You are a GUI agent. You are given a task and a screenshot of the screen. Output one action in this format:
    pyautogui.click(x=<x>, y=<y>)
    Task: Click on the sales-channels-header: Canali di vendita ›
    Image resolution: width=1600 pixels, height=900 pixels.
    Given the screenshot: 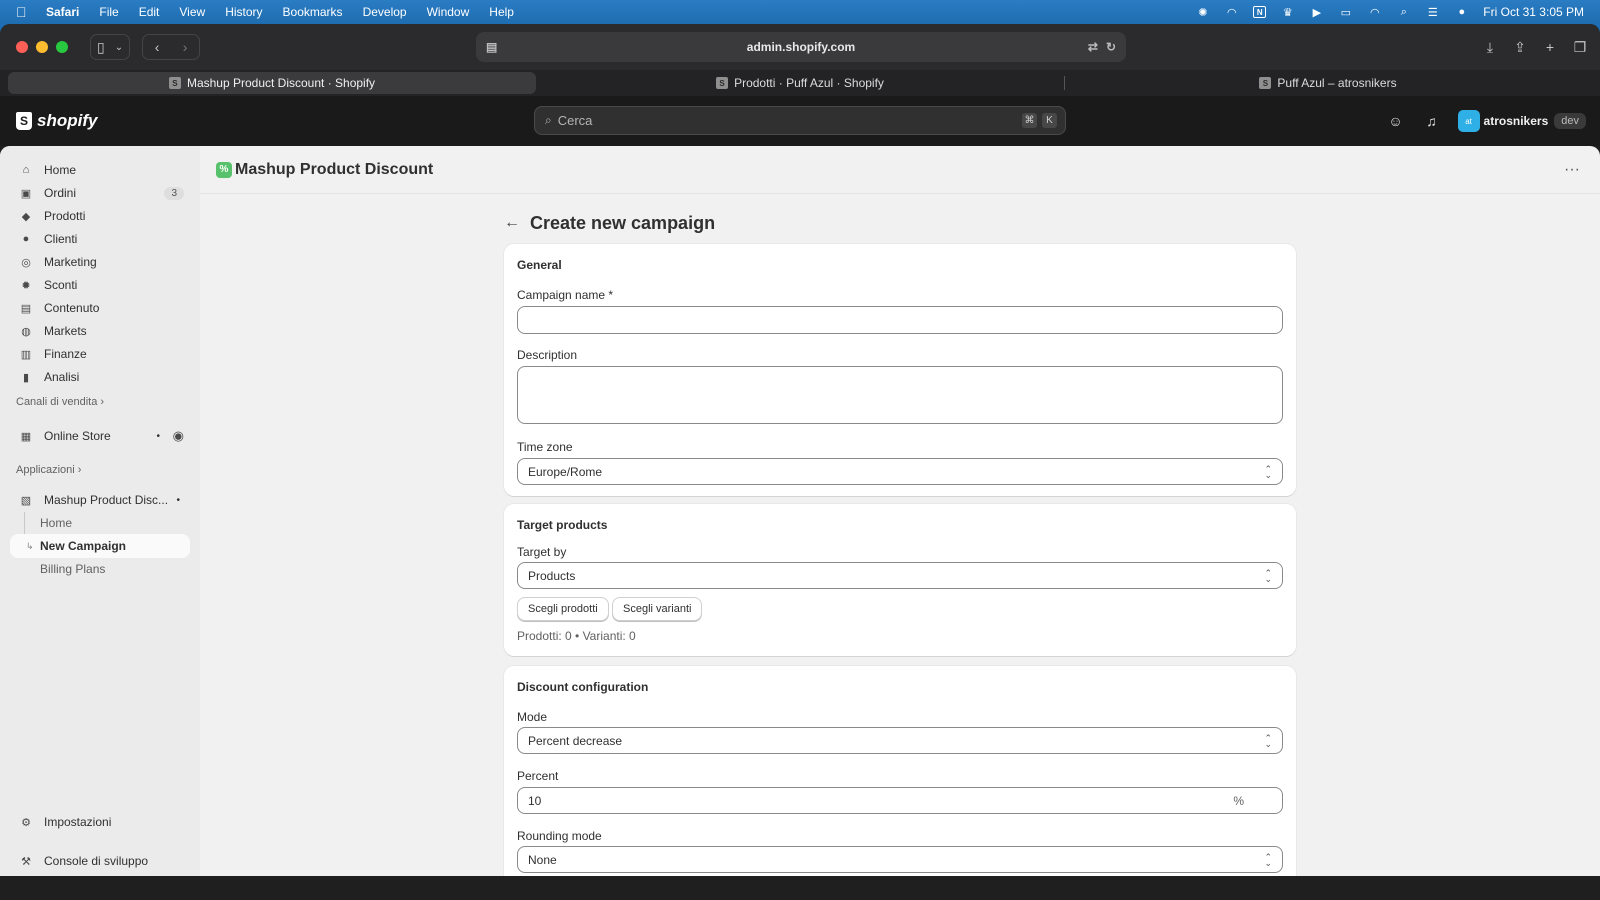 What is the action you would take?
    pyautogui.click(x=60, y=402)
    